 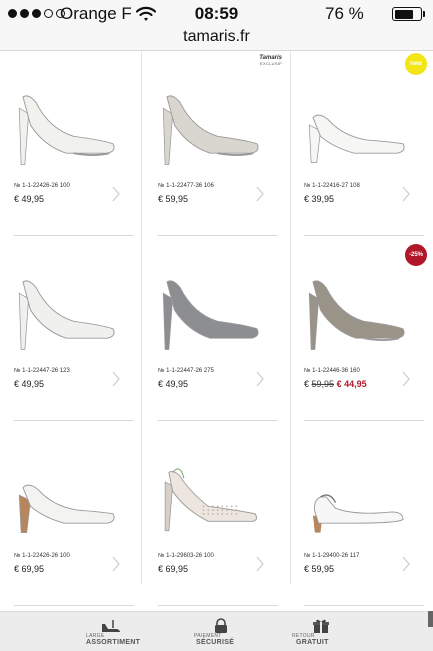 What do you see at coordinates (319, 199) in the screenshot?
I see `product-price: € 39,95` at bounding box center [319, 199].